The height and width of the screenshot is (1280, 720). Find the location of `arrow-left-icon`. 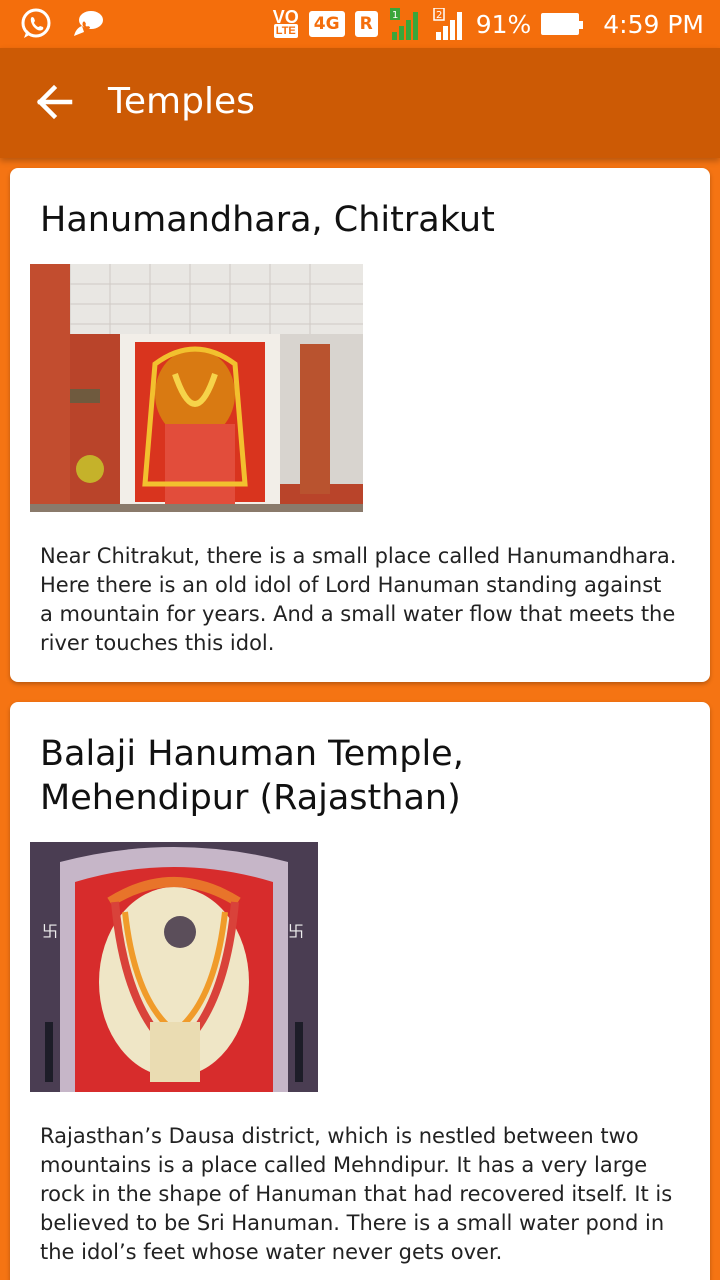

arrow-left-icon is located at coordinates (54, 102).